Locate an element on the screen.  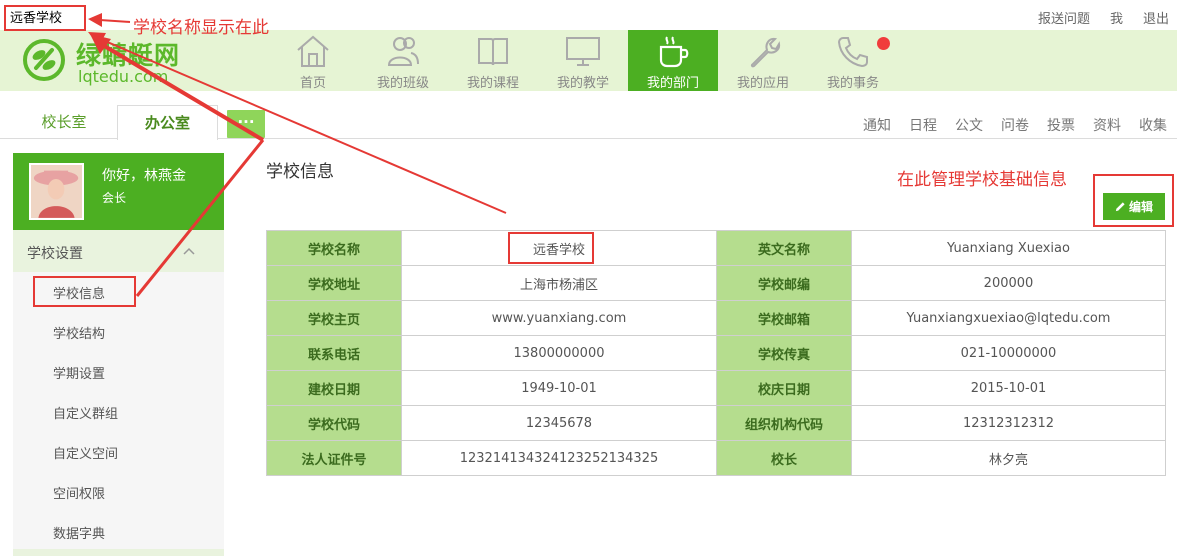
avatar is located at coordinates (56, 191).